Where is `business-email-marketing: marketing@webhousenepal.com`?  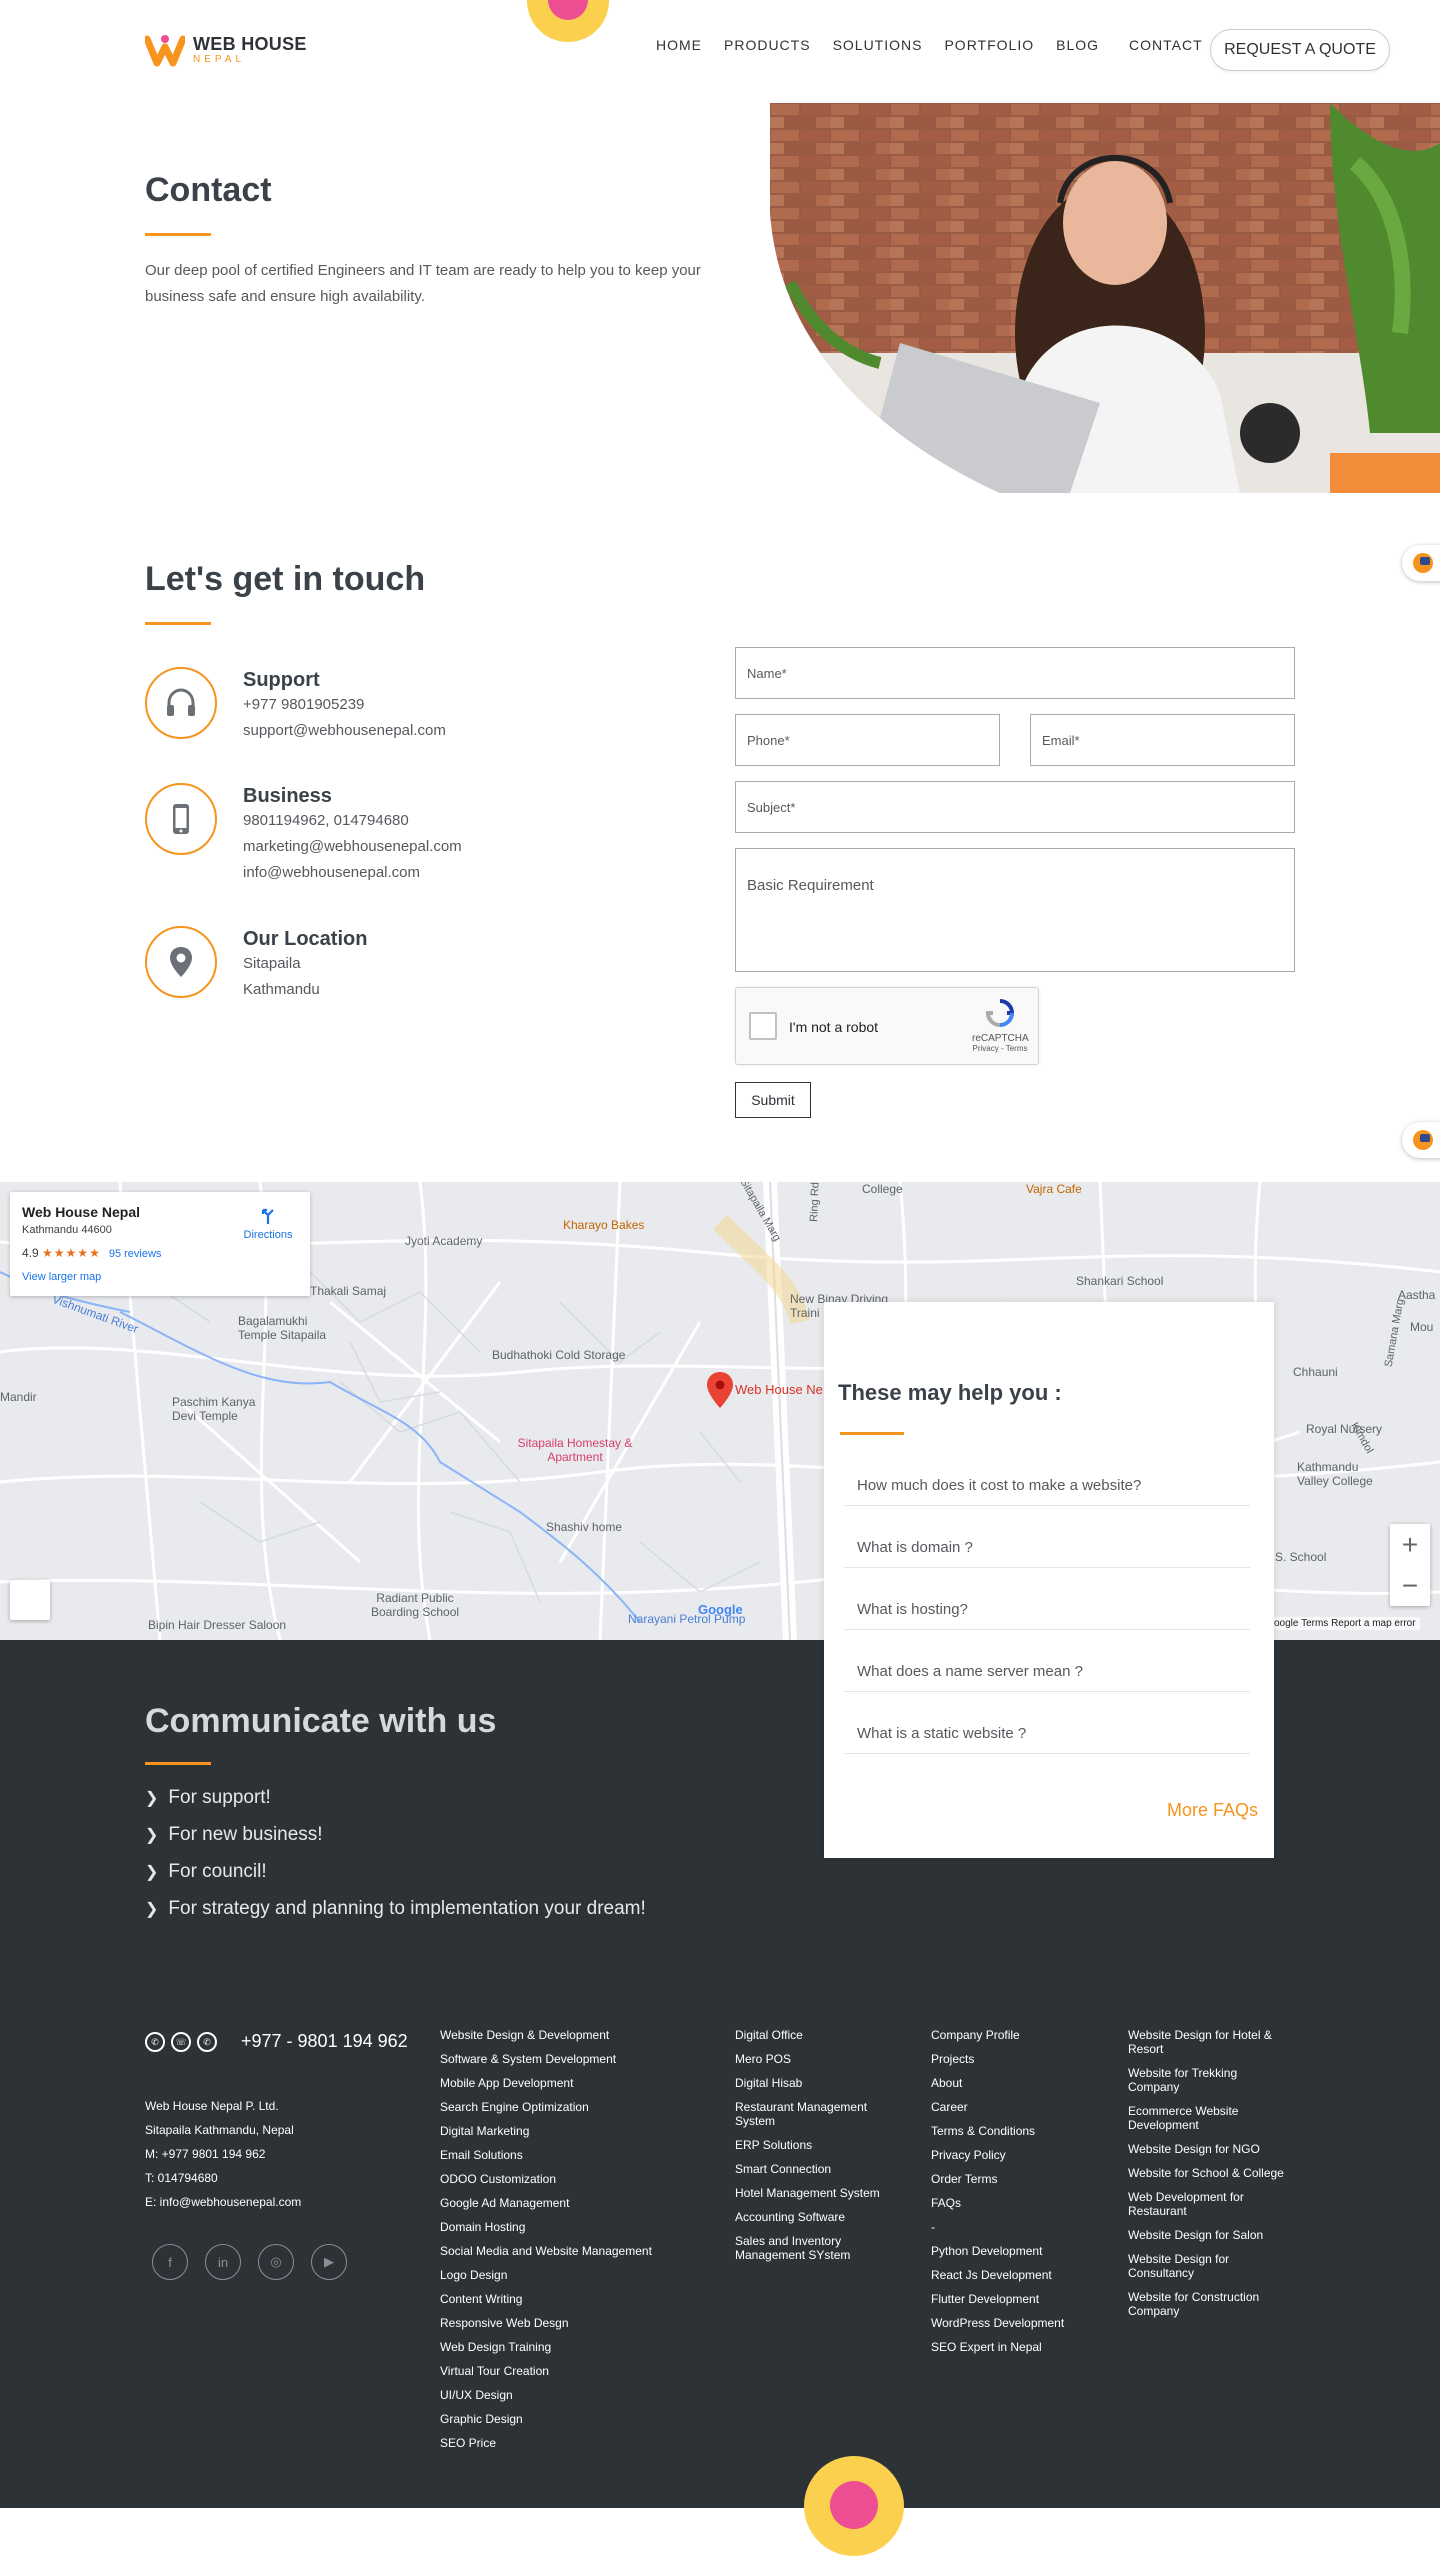 business-email-marketing: marketing@webhousenepal.com is located at coordinates (352, 847).